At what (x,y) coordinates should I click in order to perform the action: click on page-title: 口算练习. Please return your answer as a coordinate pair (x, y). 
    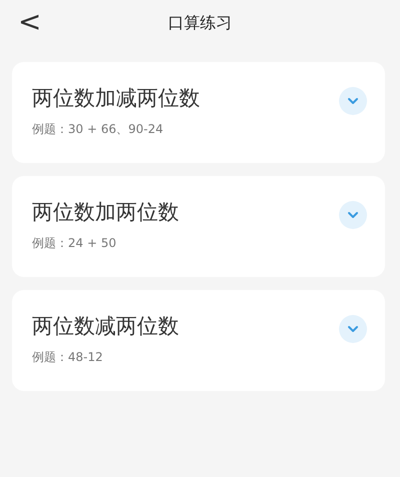
    Looking at the image, I should click on (200, 23).